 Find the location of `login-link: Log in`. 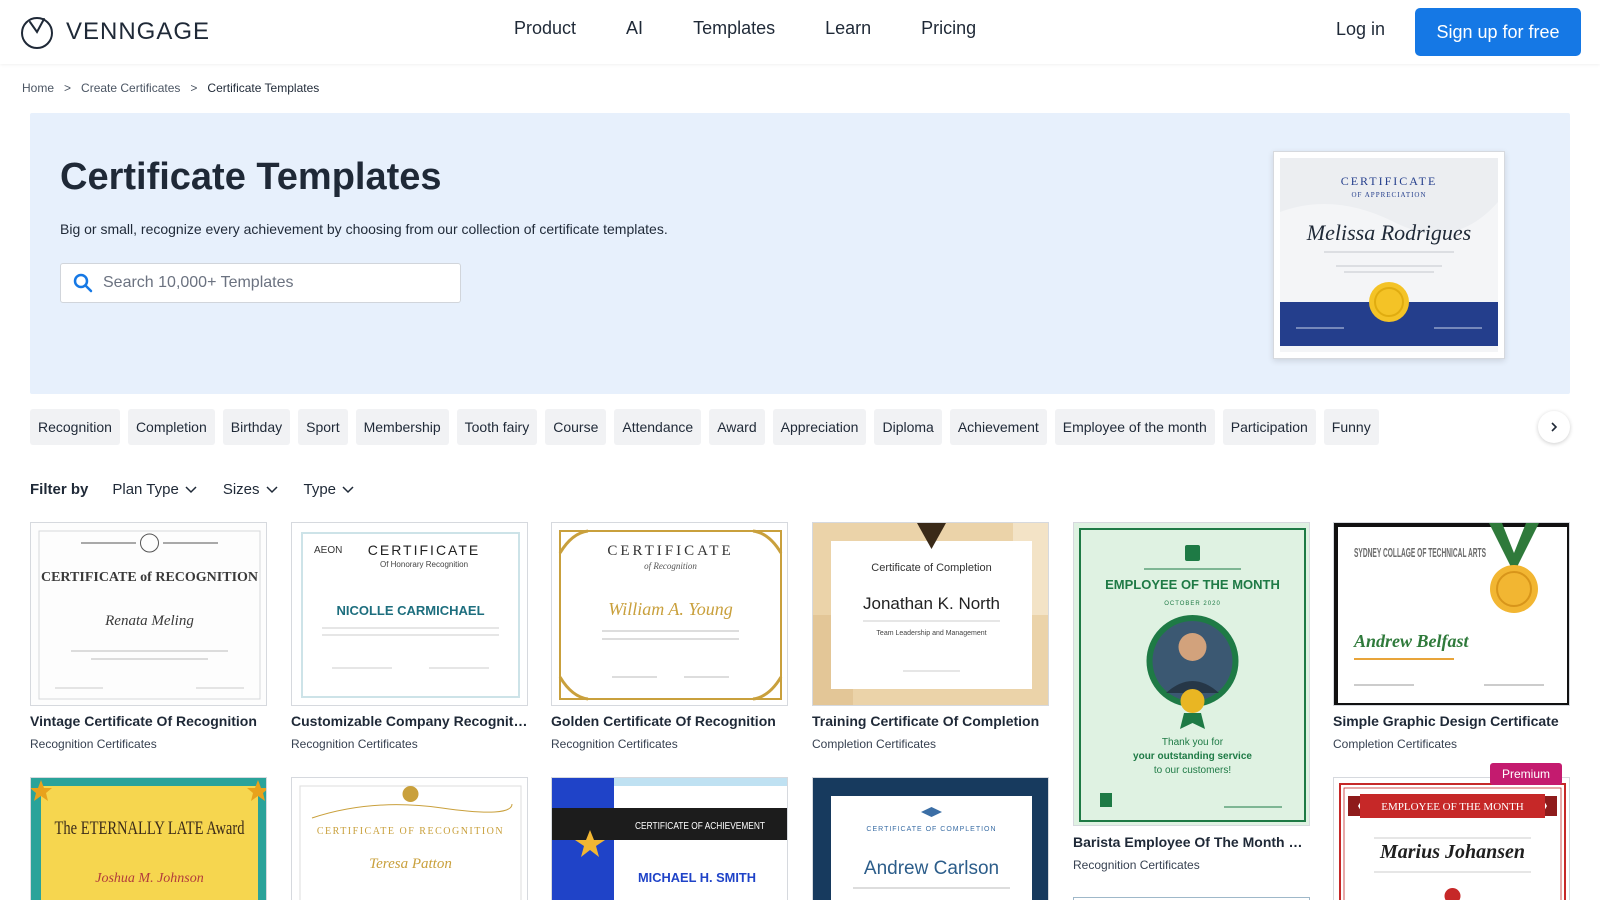

login-link: Log in is located at coordinates (1360, 29).